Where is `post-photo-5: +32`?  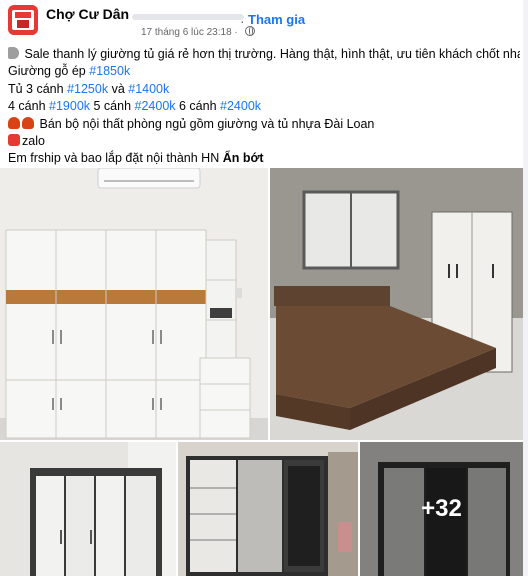 post-photo-5: +32 is located at coordinates (441, 509).